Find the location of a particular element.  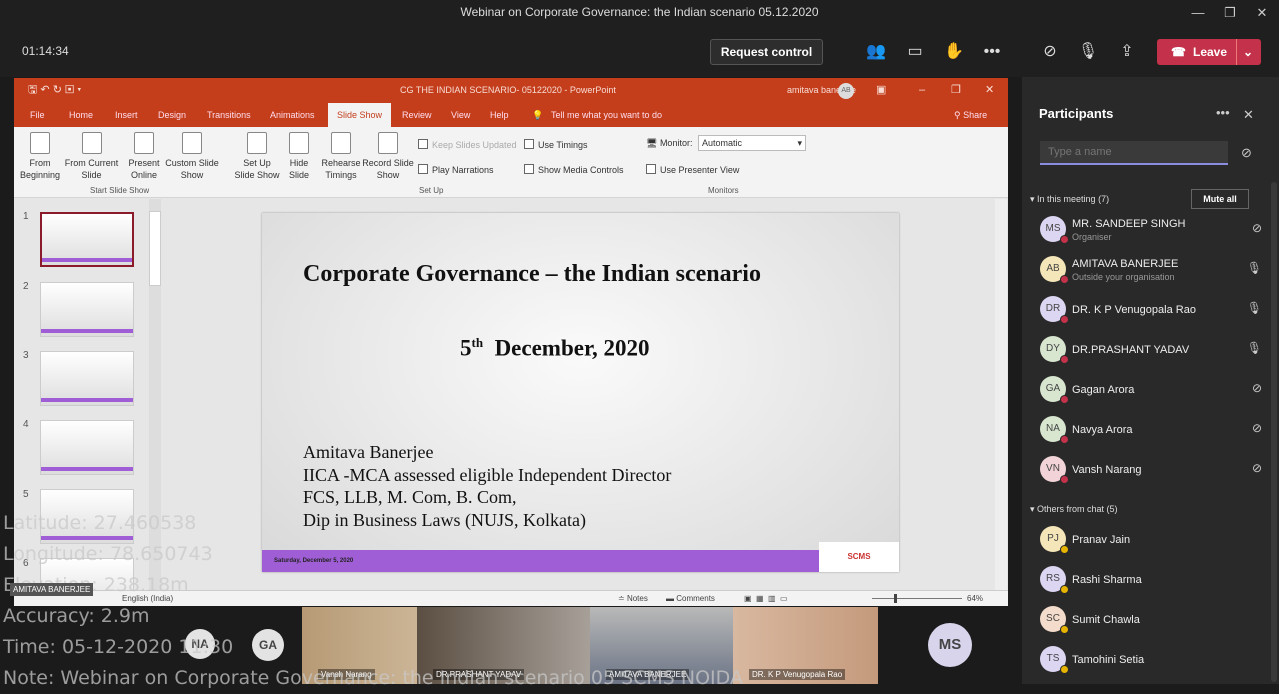

tab-transitions: Transitions is located at coordinates (229, 115).